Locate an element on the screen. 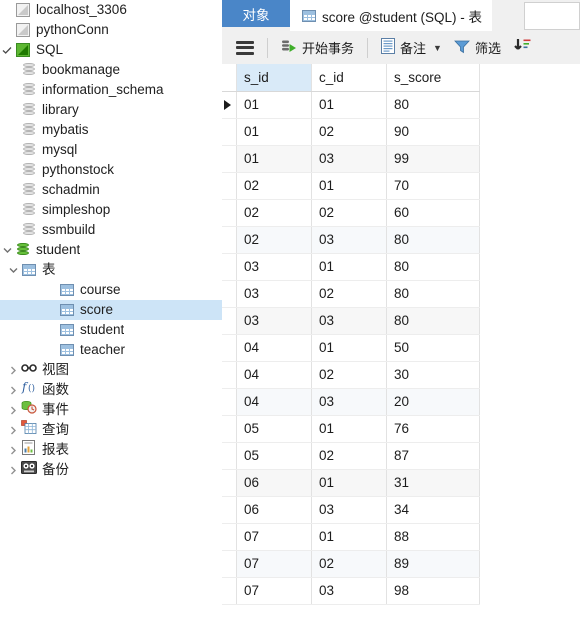  table-row: 04 01 50 is located at coordinates (351, 348).